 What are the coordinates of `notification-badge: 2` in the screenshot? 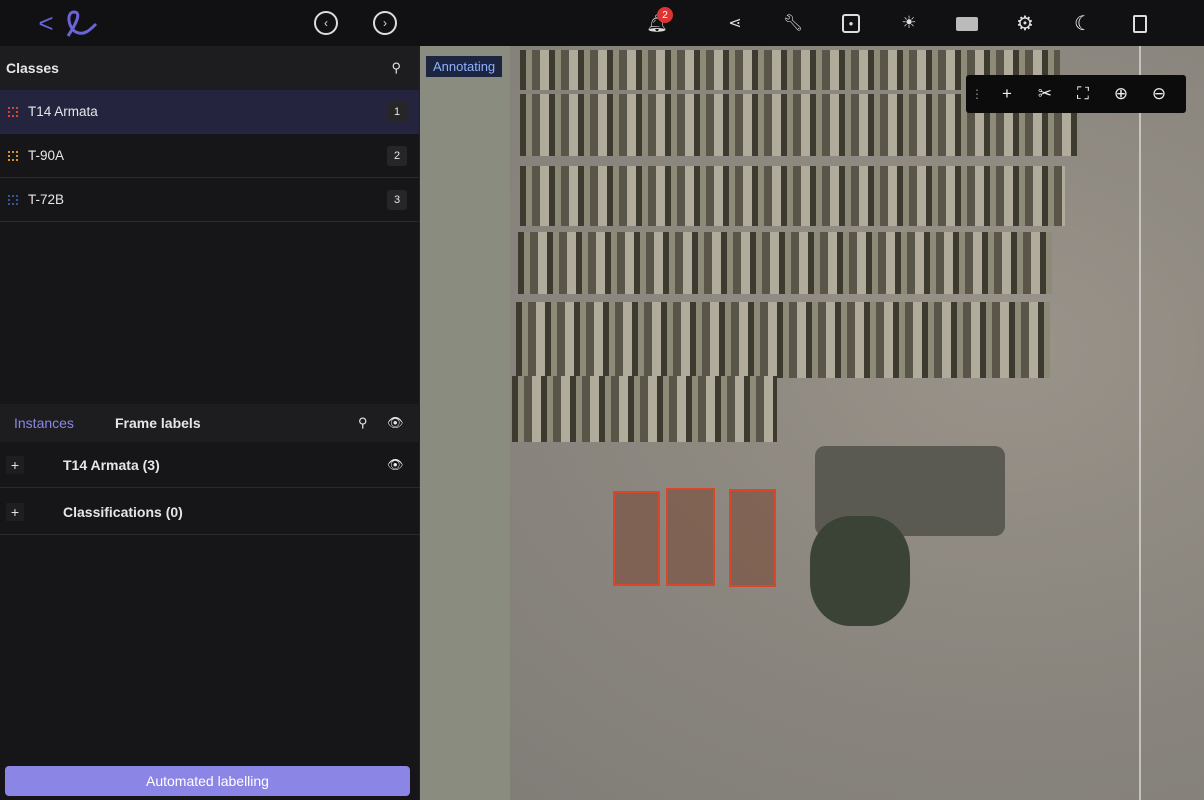 It's located at (665, 15).